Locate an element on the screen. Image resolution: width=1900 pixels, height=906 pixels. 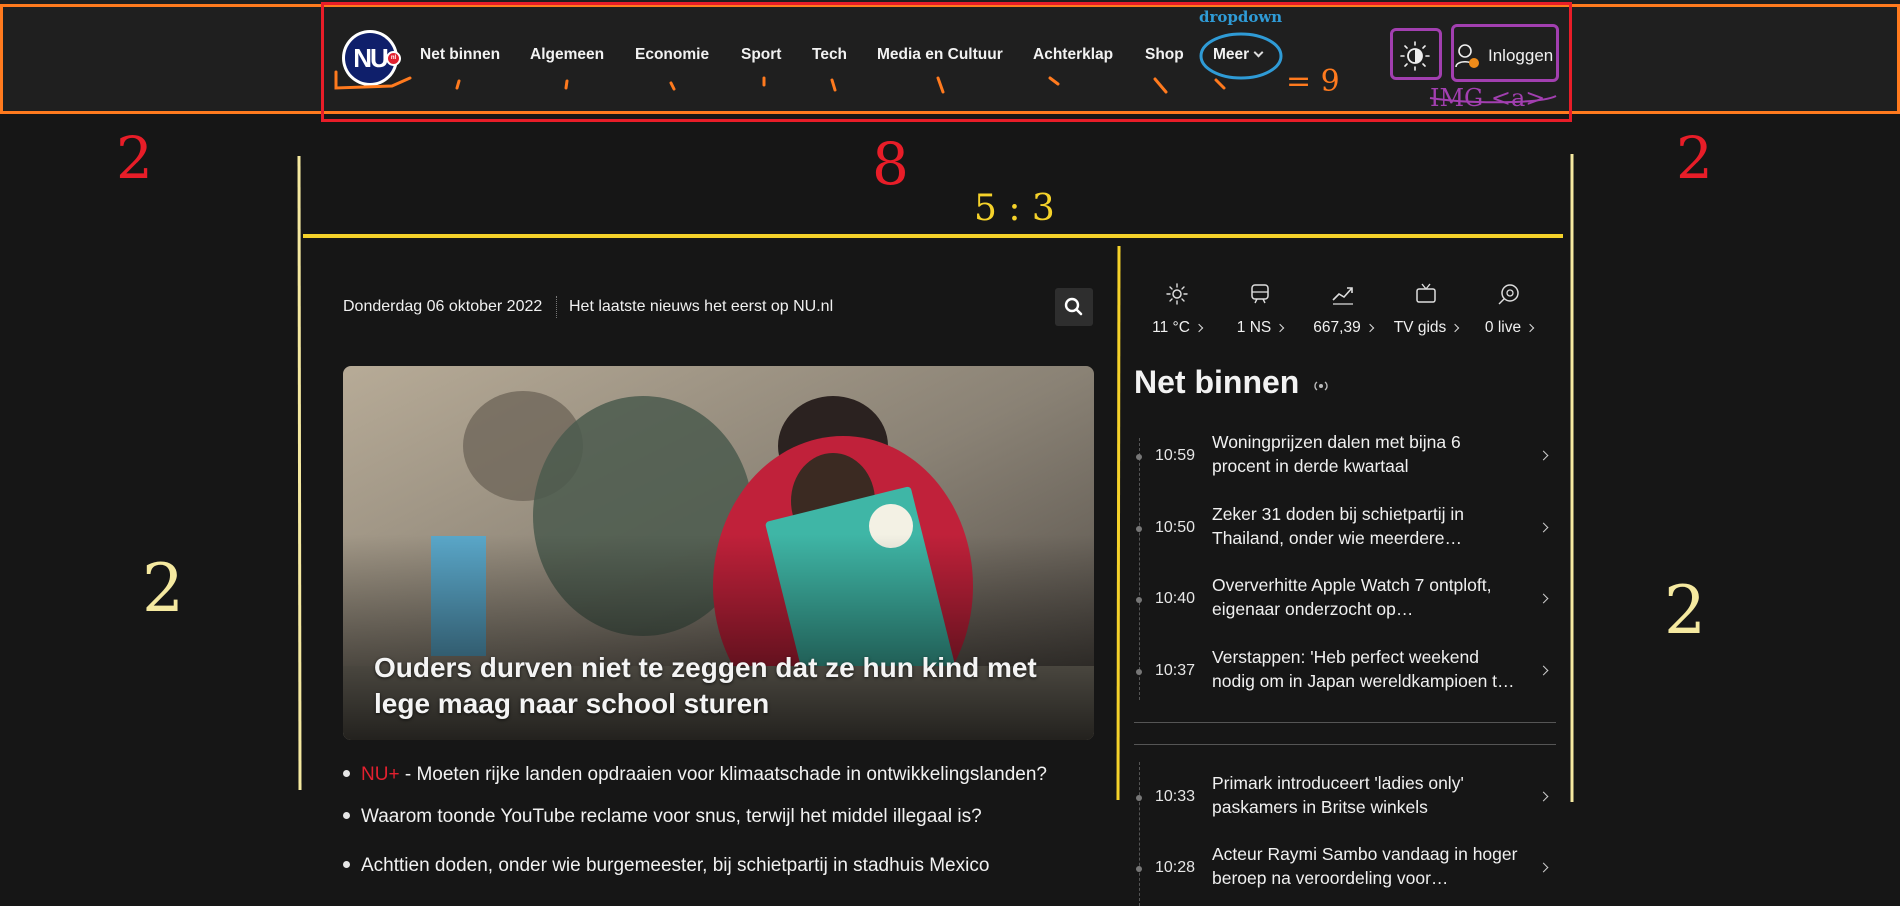
current-date: Donderdag 06 oktober 2022 is located at coordinates (443, 306).